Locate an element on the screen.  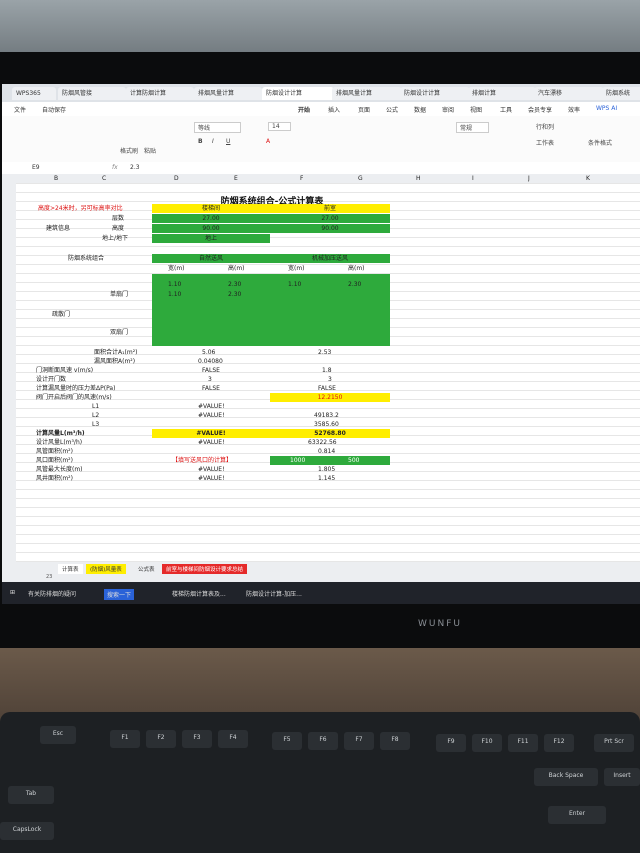
key-f6: F6 is located at coordinates (323, 741).